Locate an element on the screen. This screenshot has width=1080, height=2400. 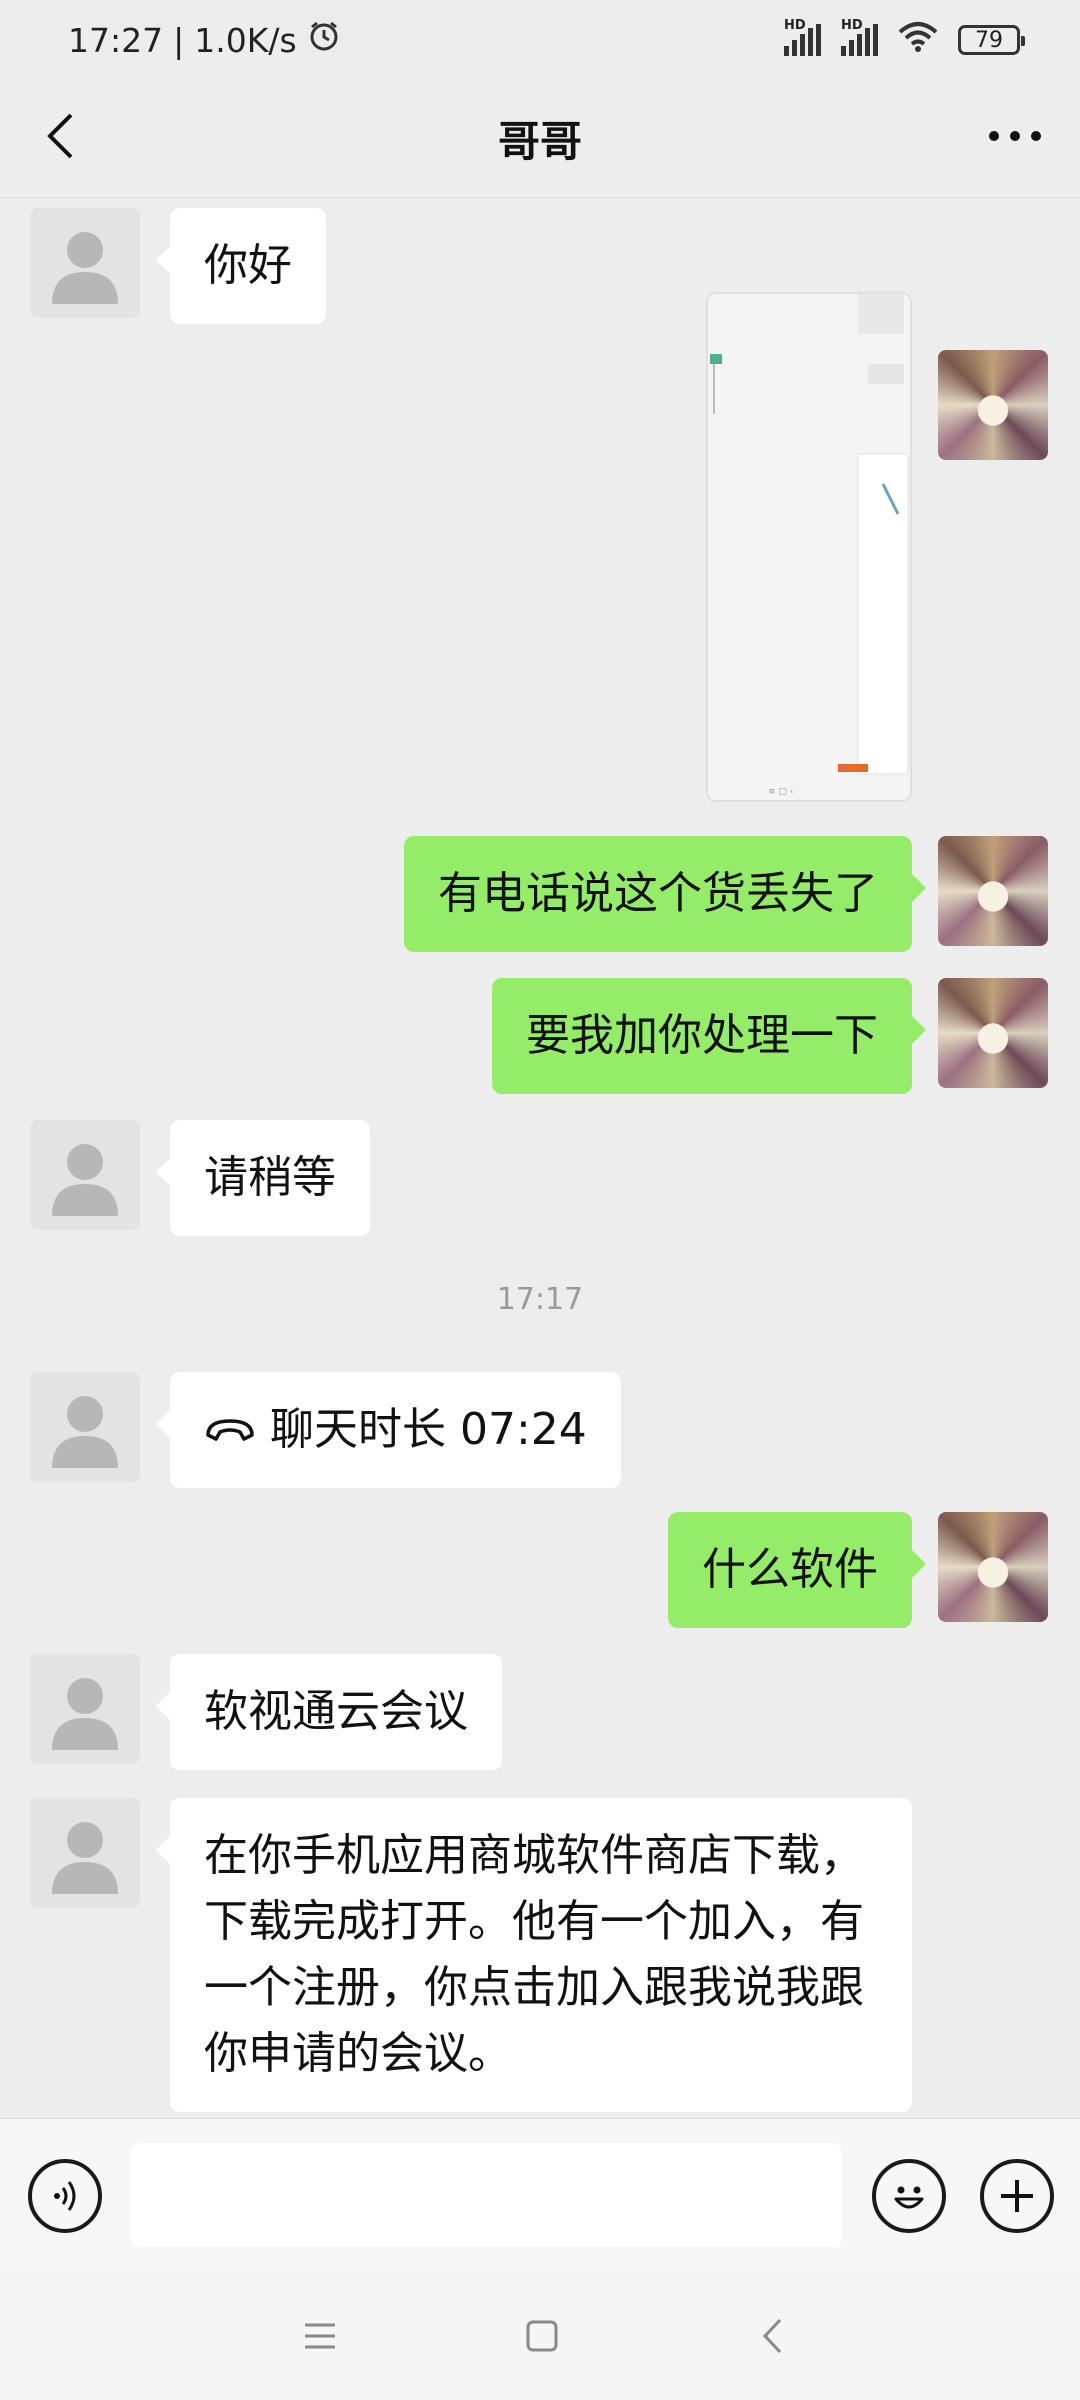
message-bubble-outgoing: 什么软件 is located at coordinates (797, 1570).